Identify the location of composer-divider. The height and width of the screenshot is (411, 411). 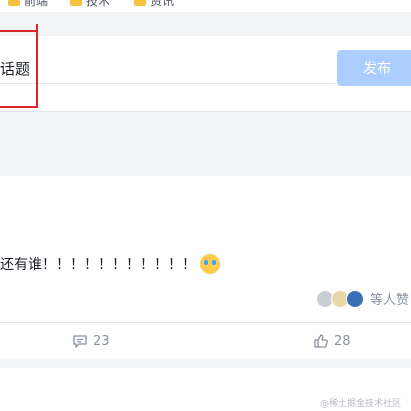
(167, 83).